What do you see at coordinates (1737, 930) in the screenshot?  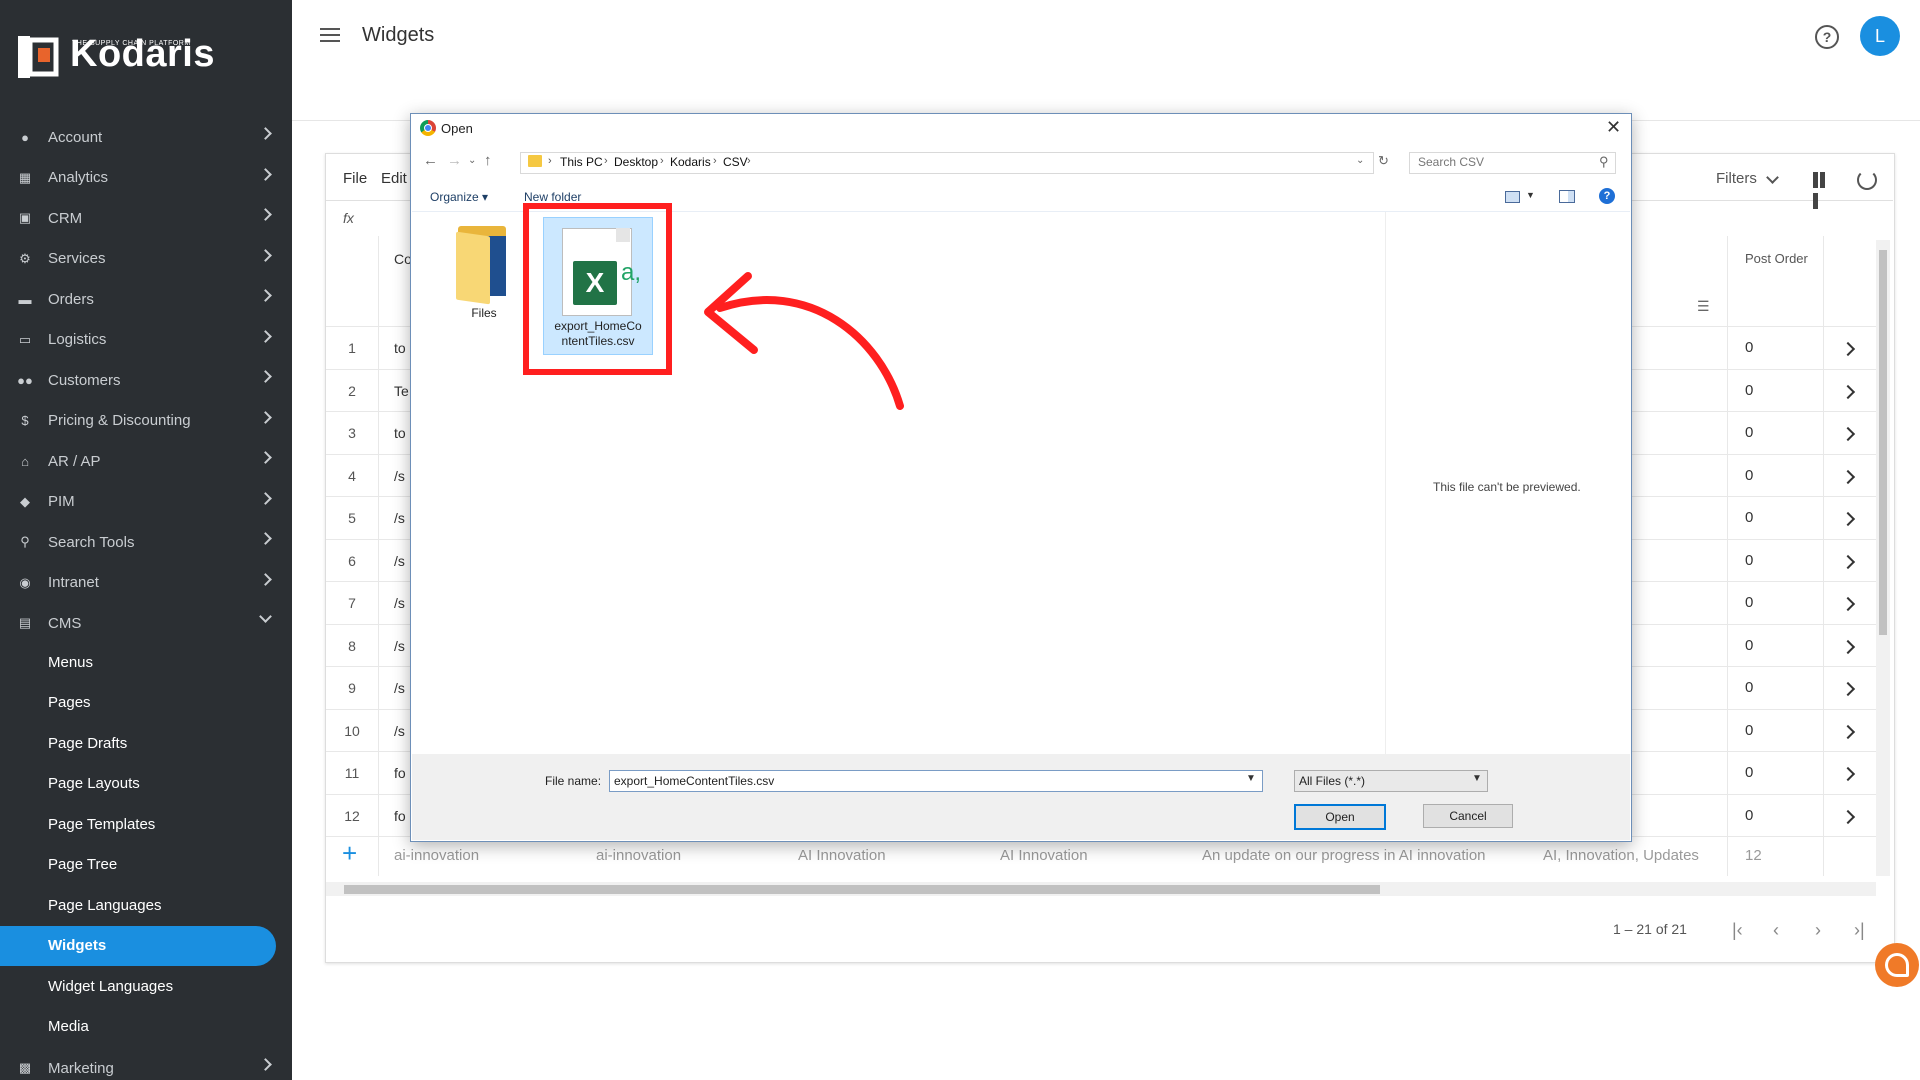 I see `first-page-icon: |‹` at bounding box center [1737, 930].